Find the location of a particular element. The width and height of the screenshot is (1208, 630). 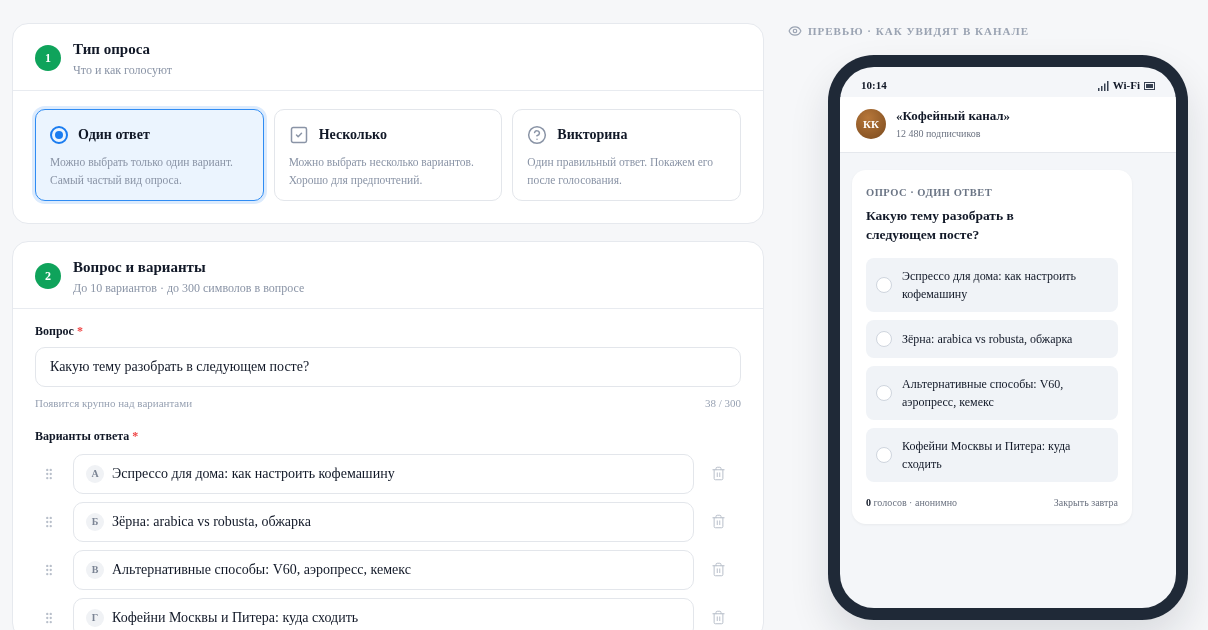

answer-text: Альтернативные способы: V60, аэропресс, кемекс is located at coordinates (261, 570).